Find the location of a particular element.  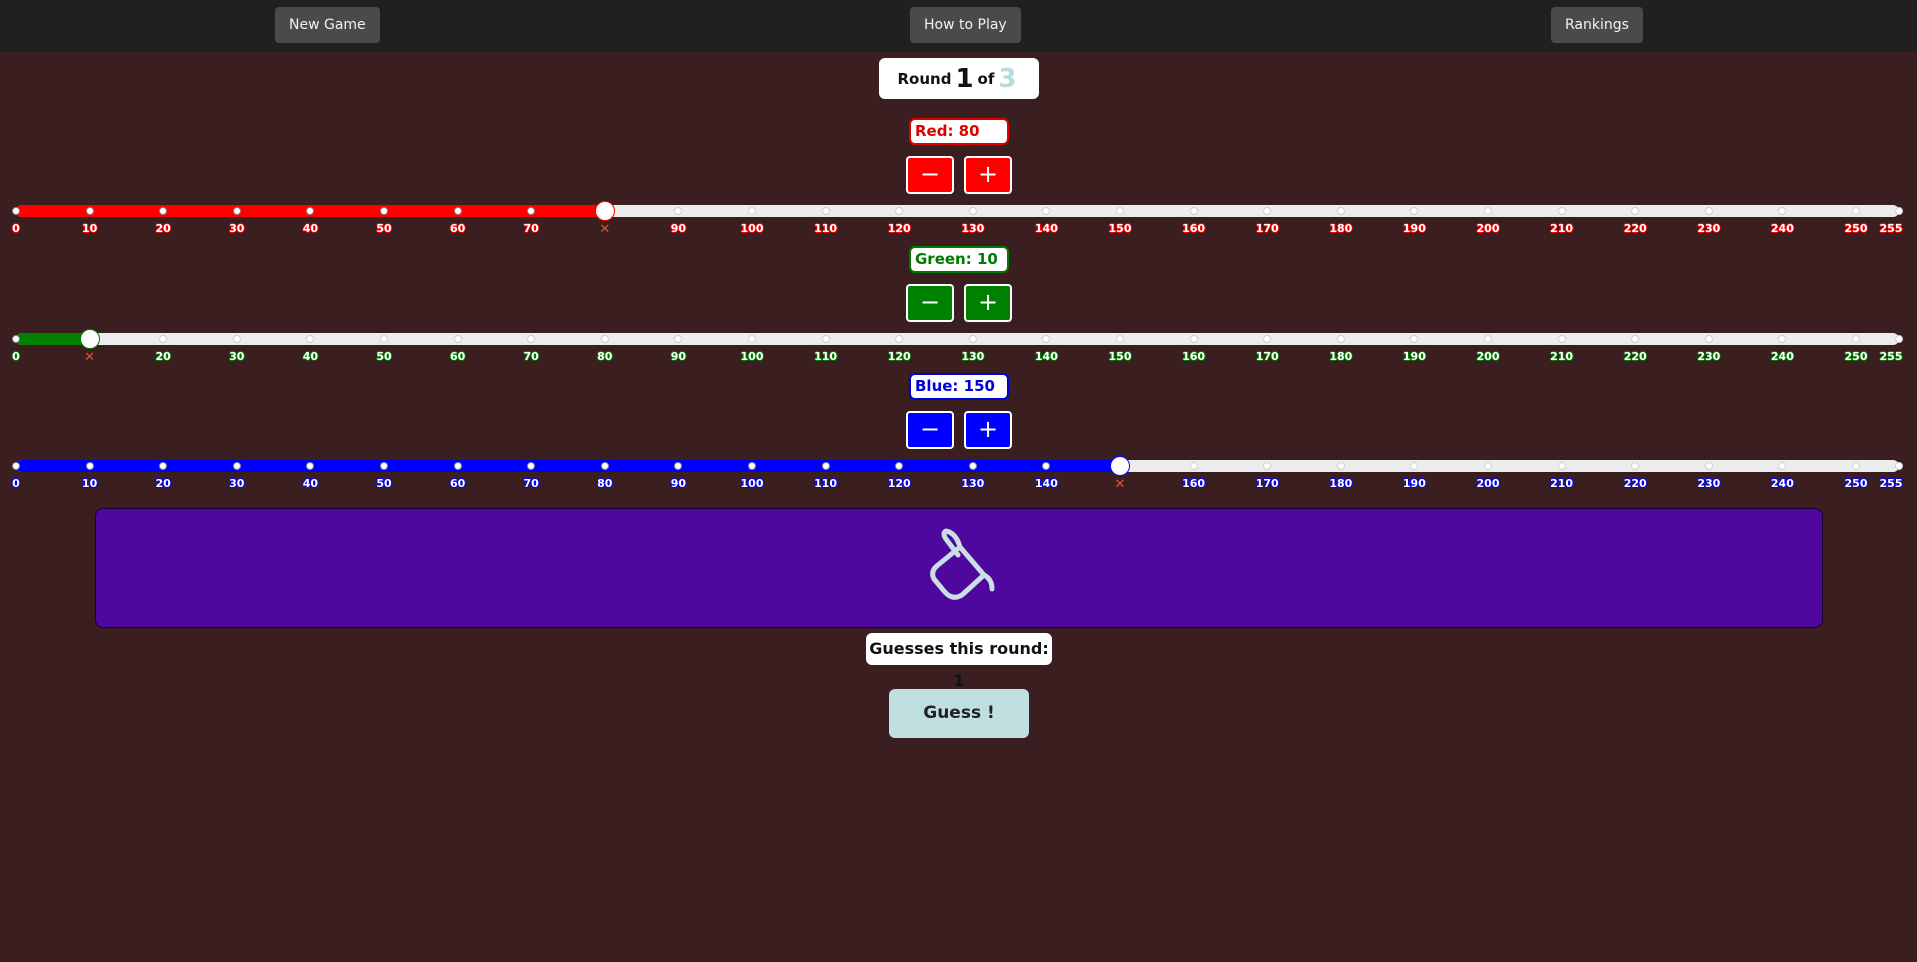

blue-tick-label: 250 is located at coordinates (1856, 483).